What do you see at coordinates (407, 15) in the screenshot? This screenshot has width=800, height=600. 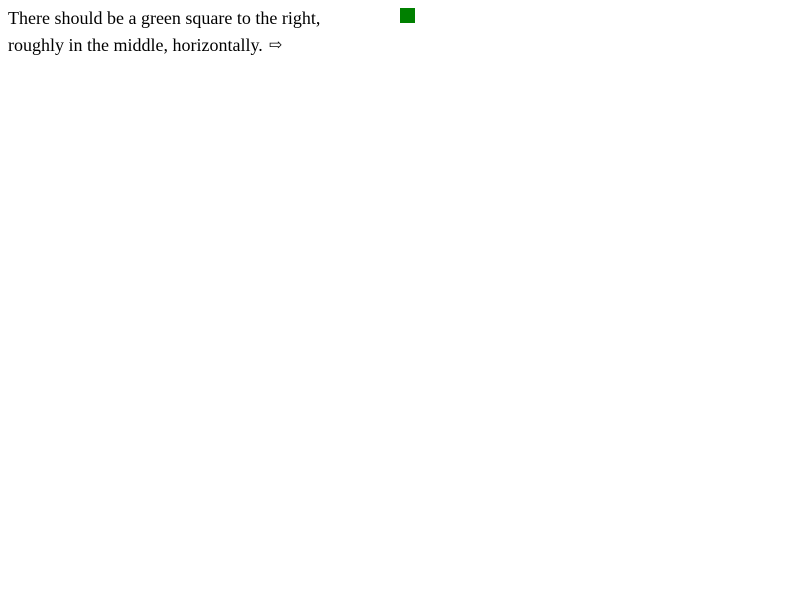 I see `green-square` at bounding box center [407, 15].